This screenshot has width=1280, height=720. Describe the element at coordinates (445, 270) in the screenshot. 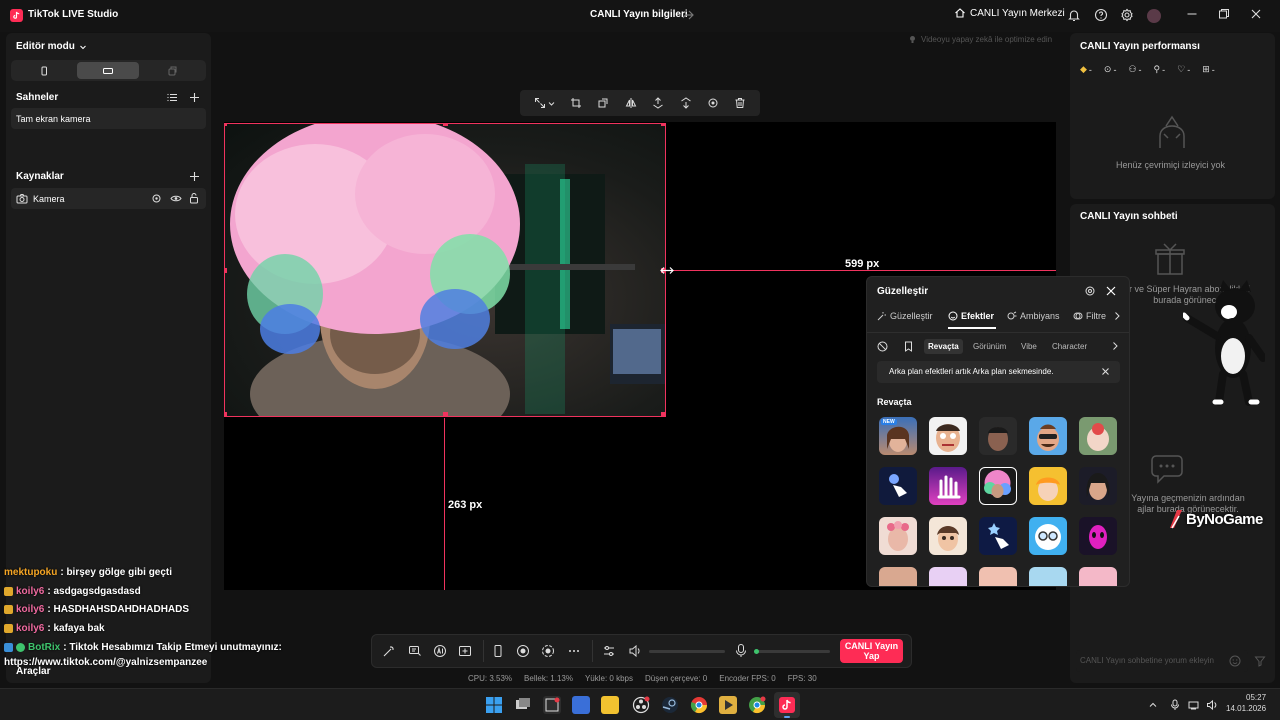

I see `camera-source-preview` at that location.